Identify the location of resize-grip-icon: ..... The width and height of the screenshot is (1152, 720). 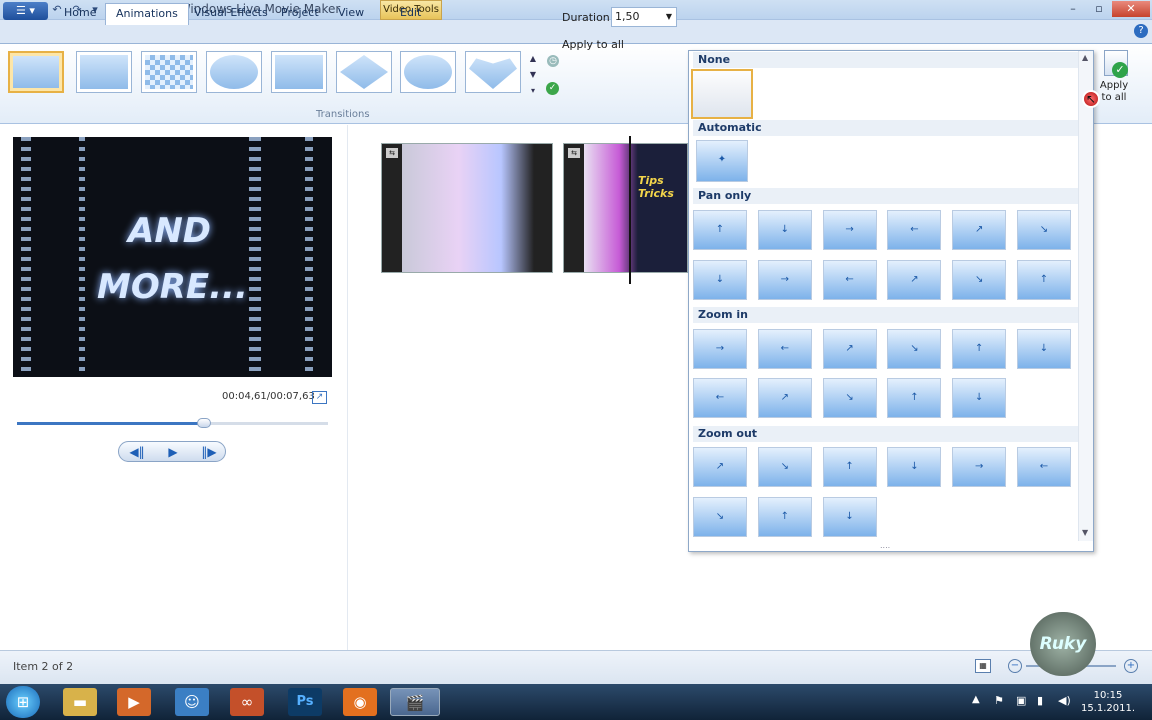
(890, 546).